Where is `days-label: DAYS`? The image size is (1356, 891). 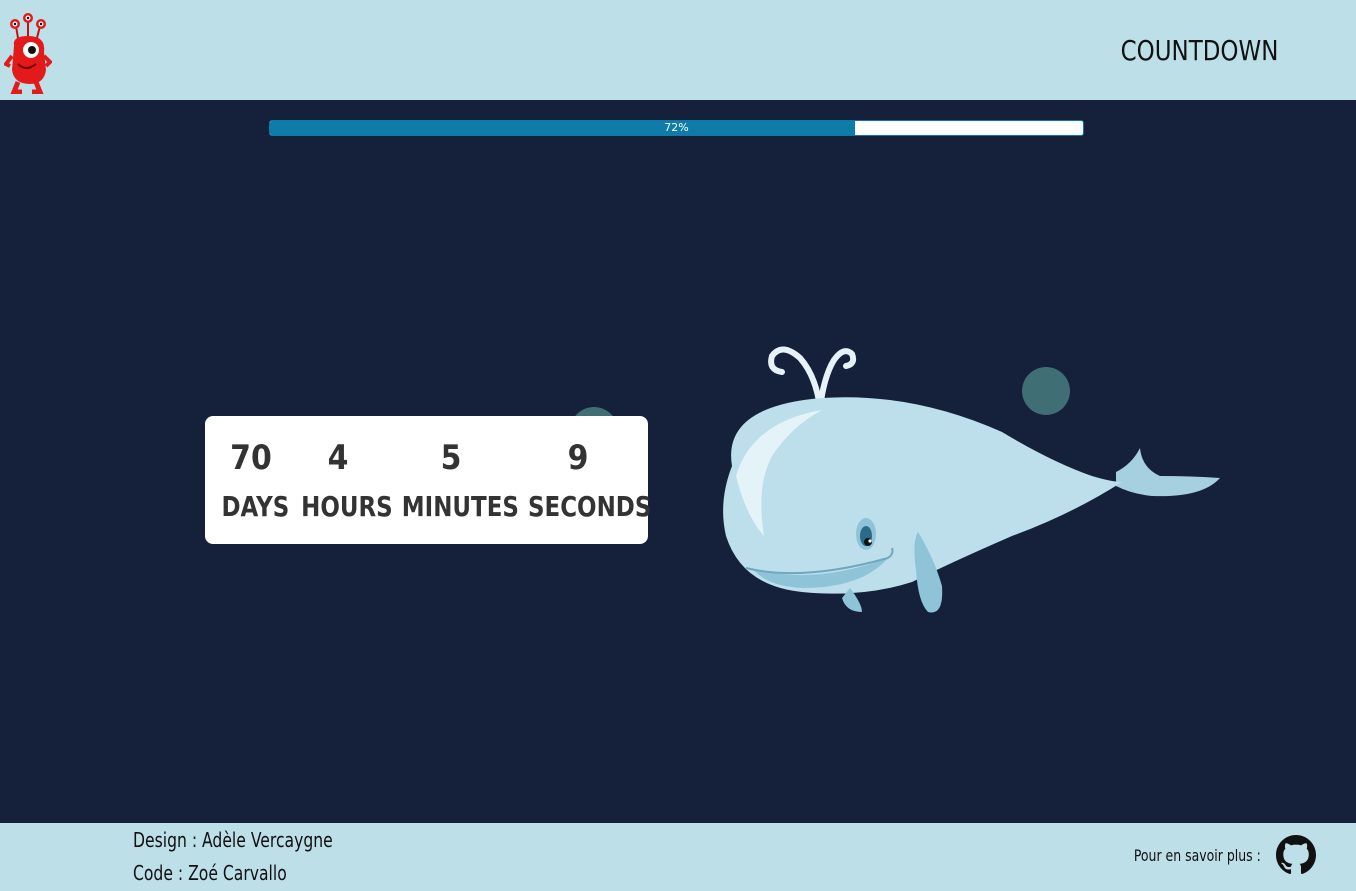
days-label: DAYS is located at coordinates (255, 506).